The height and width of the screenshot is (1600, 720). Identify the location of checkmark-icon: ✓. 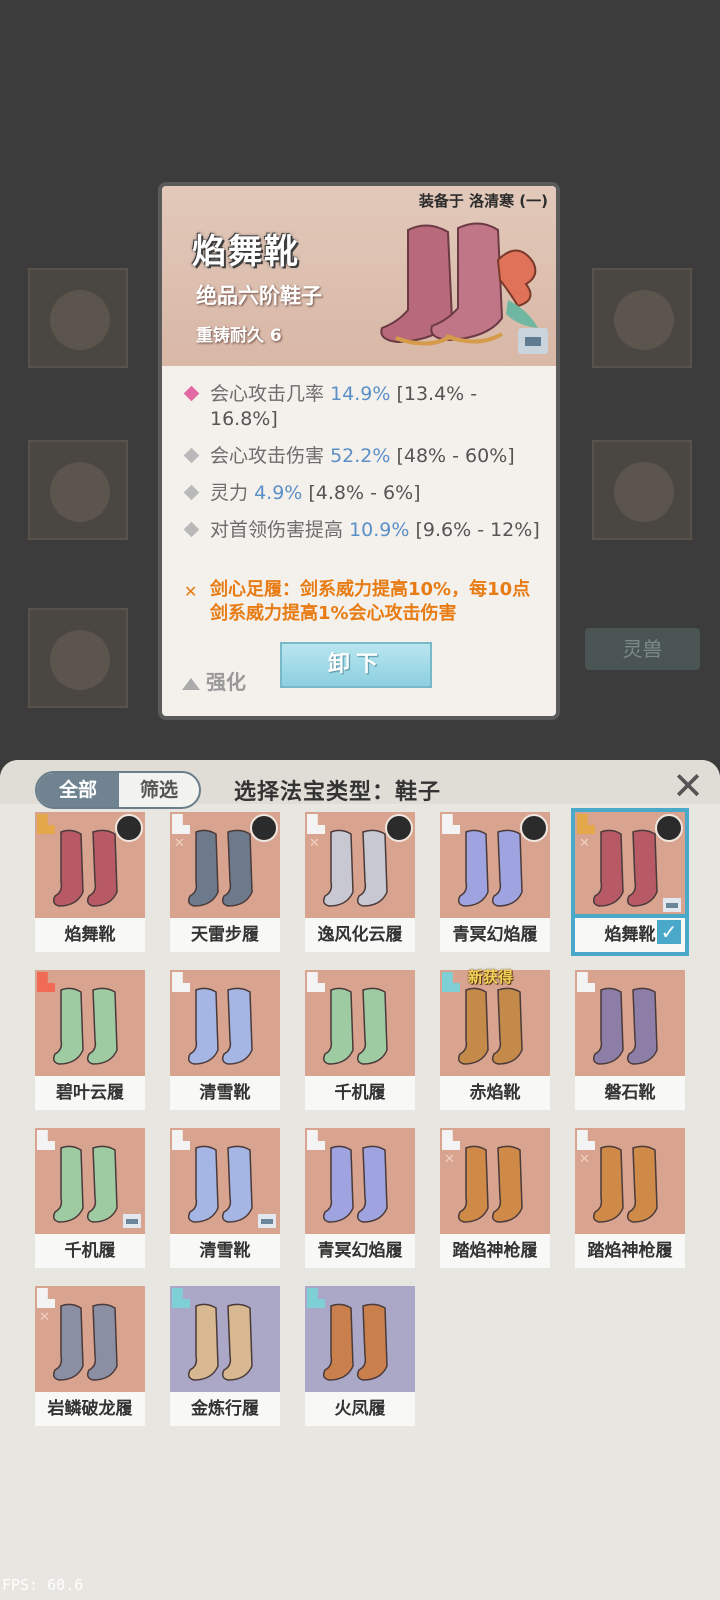
(669, 932).